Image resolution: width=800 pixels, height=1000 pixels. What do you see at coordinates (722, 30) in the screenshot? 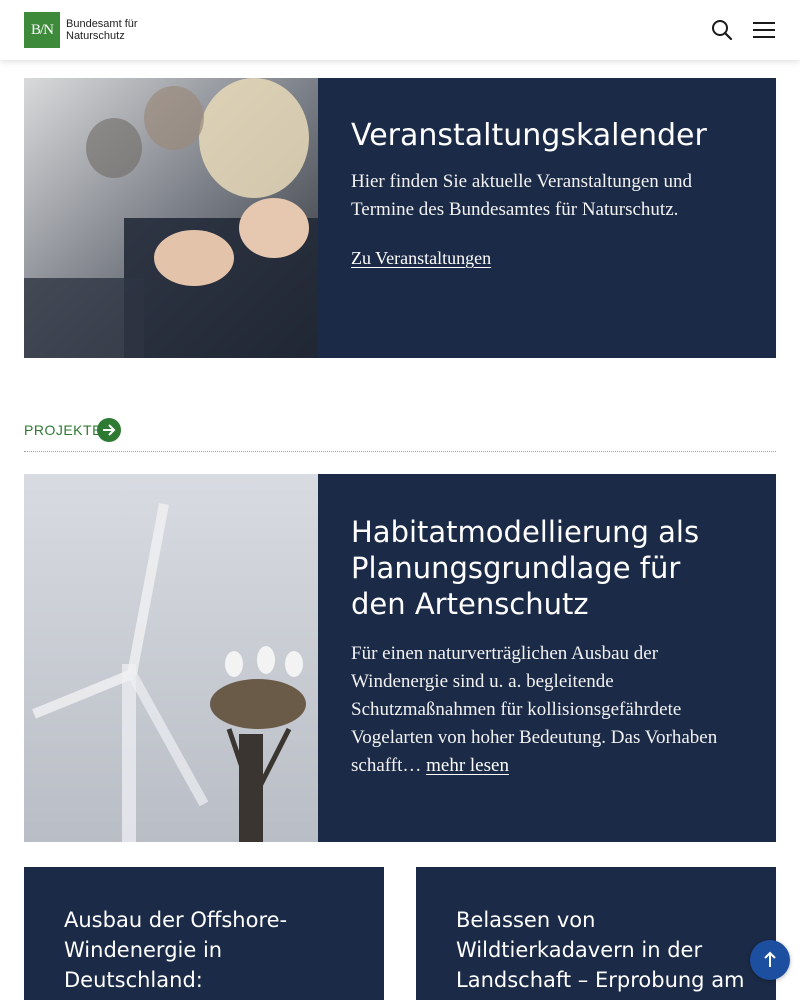
I see `search-icon` at bounding box center [722, 30].